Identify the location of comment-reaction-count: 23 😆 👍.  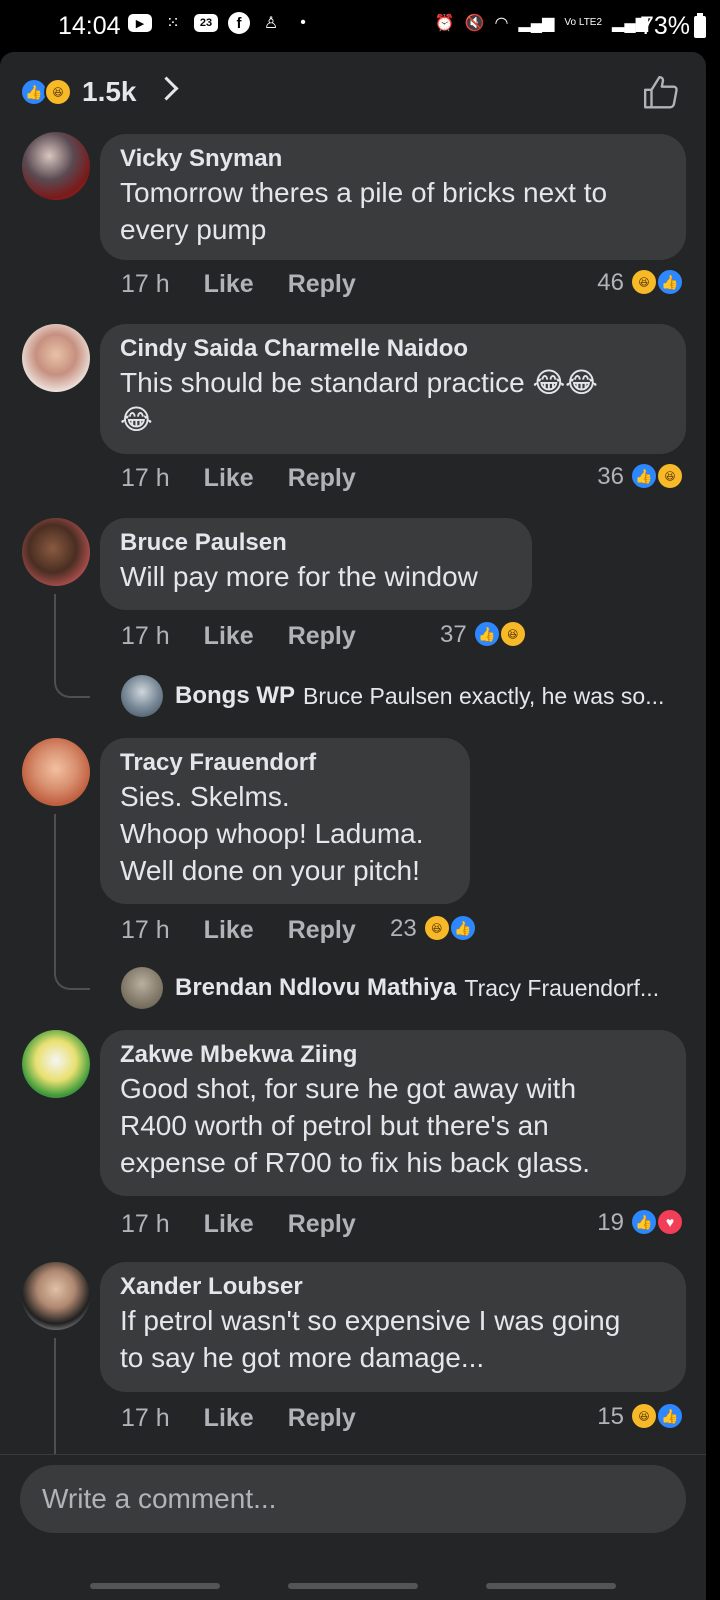
(434, 929).